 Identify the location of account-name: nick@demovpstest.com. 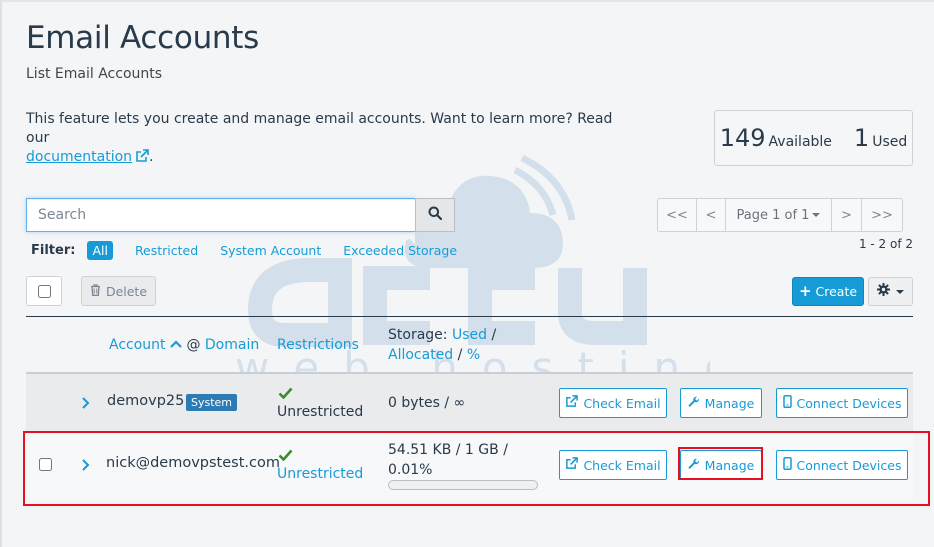
(193, 463).